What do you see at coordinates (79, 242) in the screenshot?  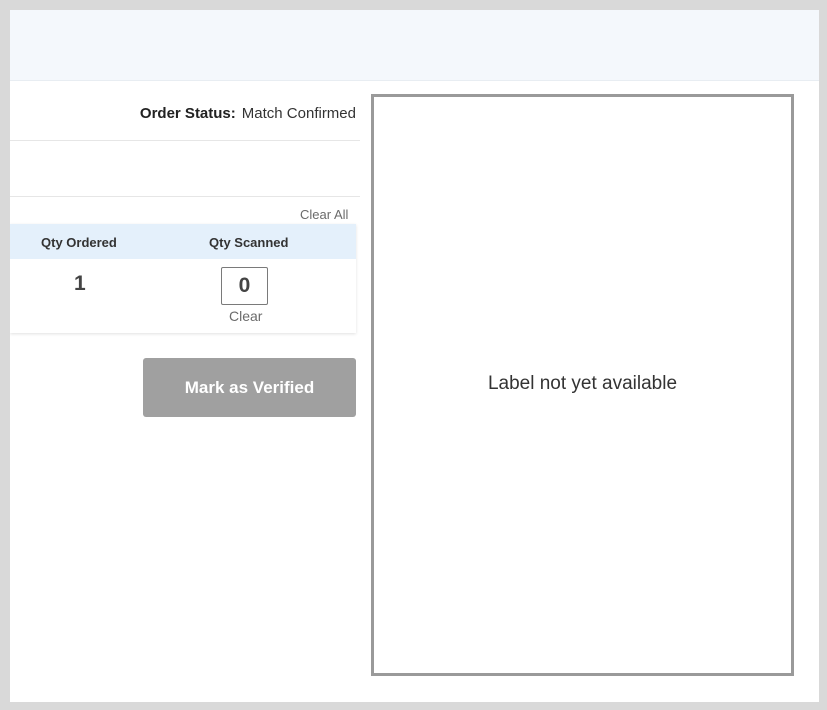 I see `column-header-qty-ordered: Qty Ordered` at bounding box center [79, 242].